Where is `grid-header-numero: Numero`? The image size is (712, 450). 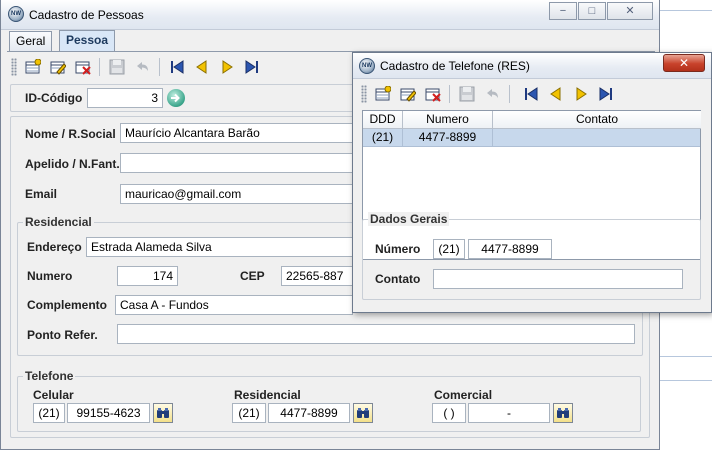 grid-header-numero: Numero is located at coordinates (448, 120).